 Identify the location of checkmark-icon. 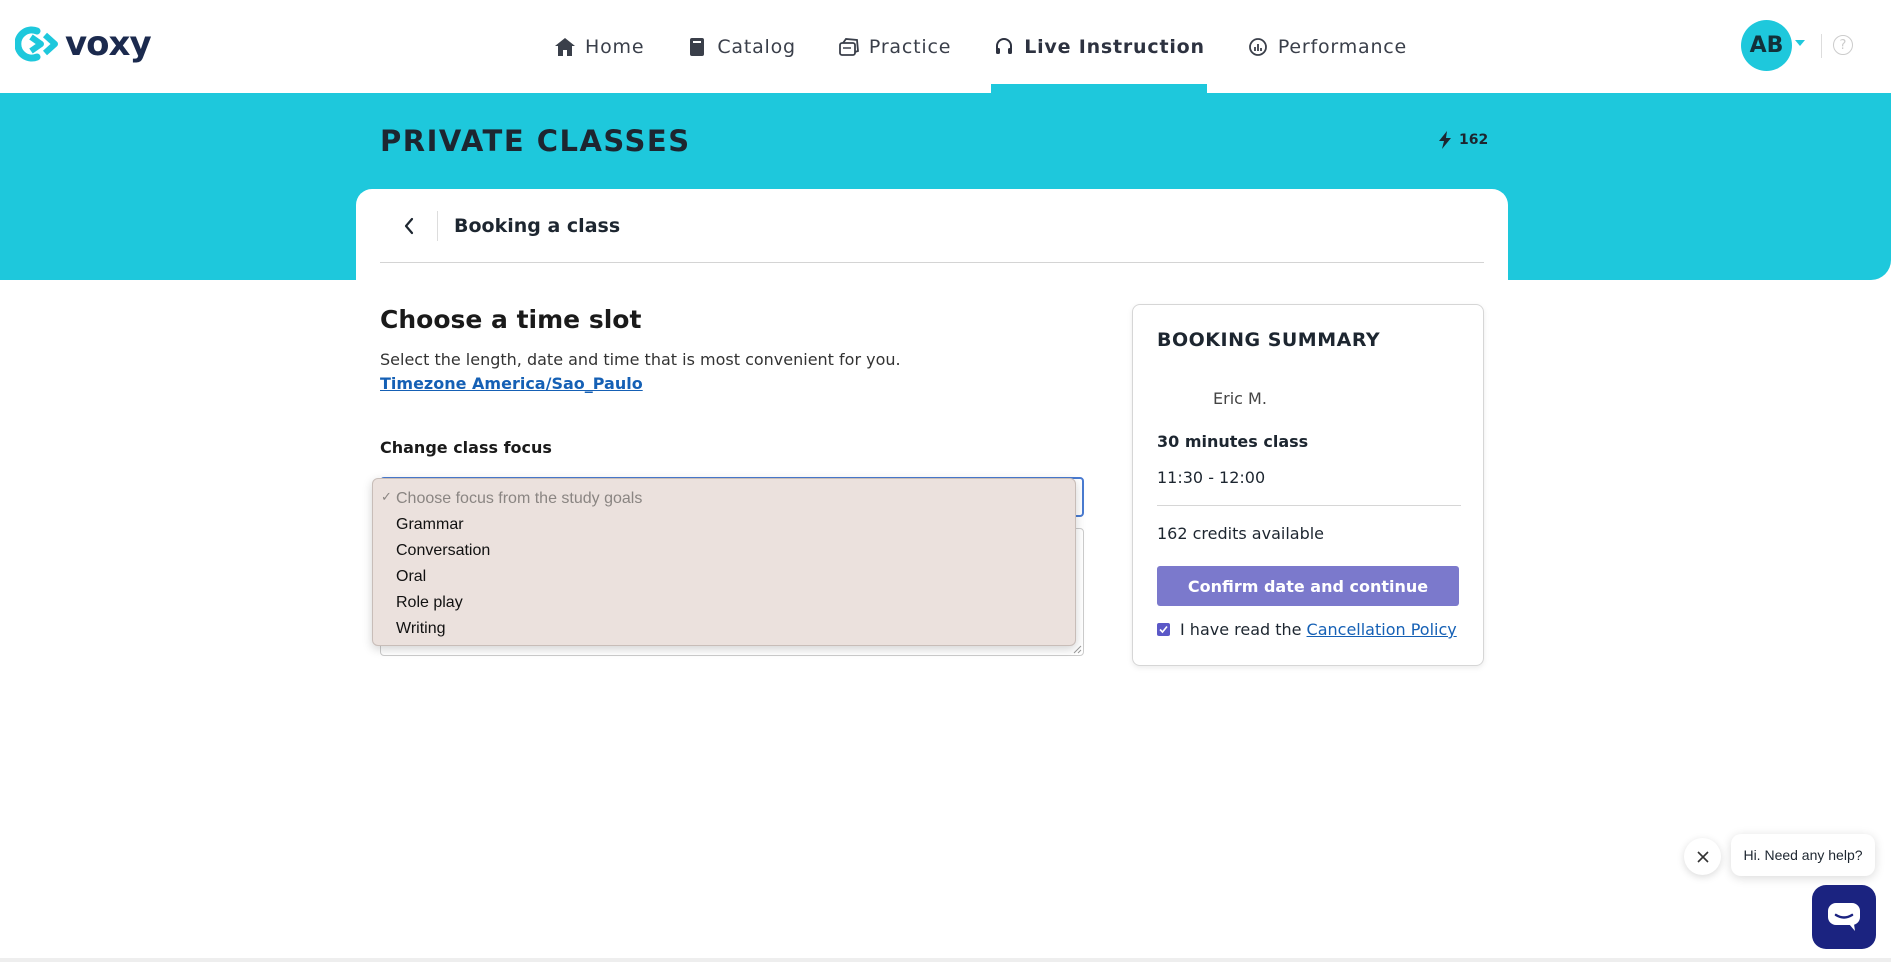
(1163, 629).